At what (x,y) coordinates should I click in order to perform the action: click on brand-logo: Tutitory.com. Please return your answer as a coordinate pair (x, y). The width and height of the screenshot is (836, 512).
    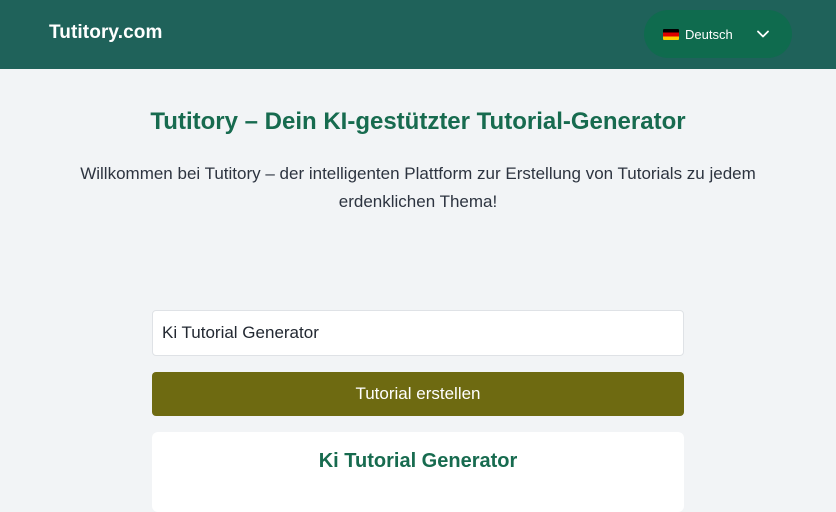
    Looking at the image, I should click on (105, 33).